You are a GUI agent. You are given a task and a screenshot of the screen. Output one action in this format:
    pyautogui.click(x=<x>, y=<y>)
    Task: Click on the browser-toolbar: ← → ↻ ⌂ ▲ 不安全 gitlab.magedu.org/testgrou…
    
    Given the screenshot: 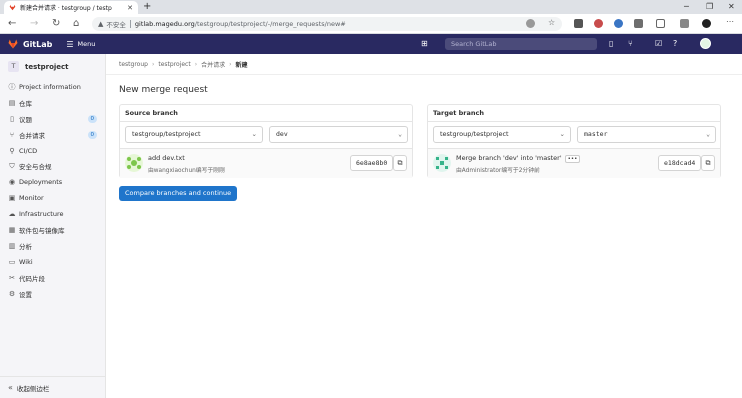 What is the action you would take?
    pyautogui.click(x=371, y=24)
    